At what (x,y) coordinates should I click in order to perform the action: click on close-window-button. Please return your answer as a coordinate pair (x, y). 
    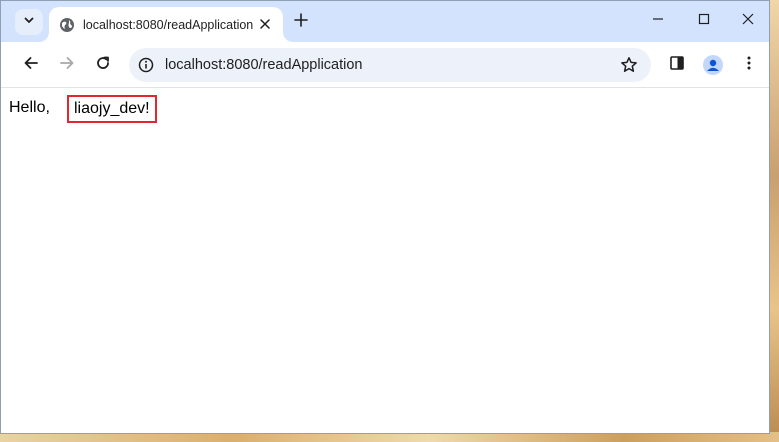
    Looking at the image, I should click on (747, 21).